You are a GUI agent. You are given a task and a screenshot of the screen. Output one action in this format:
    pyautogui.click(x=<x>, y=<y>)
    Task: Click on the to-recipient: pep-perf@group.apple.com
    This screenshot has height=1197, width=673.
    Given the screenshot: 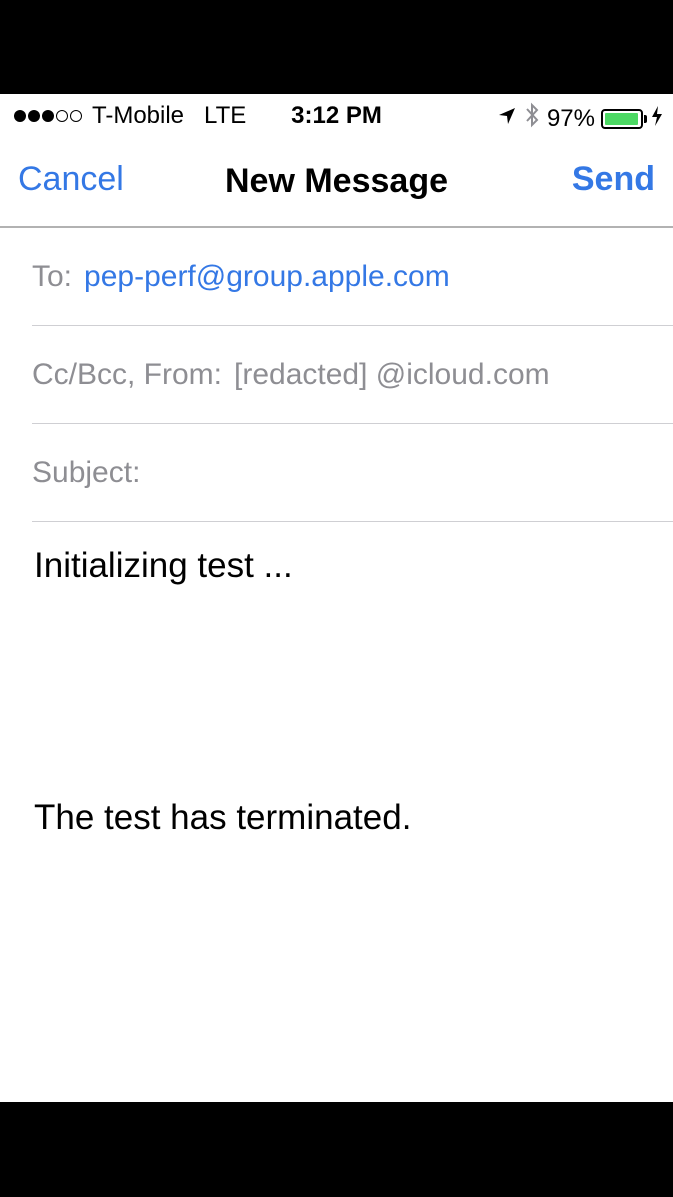 What is the action you would take?
    pyautogui.click(x=267, y=277)
    